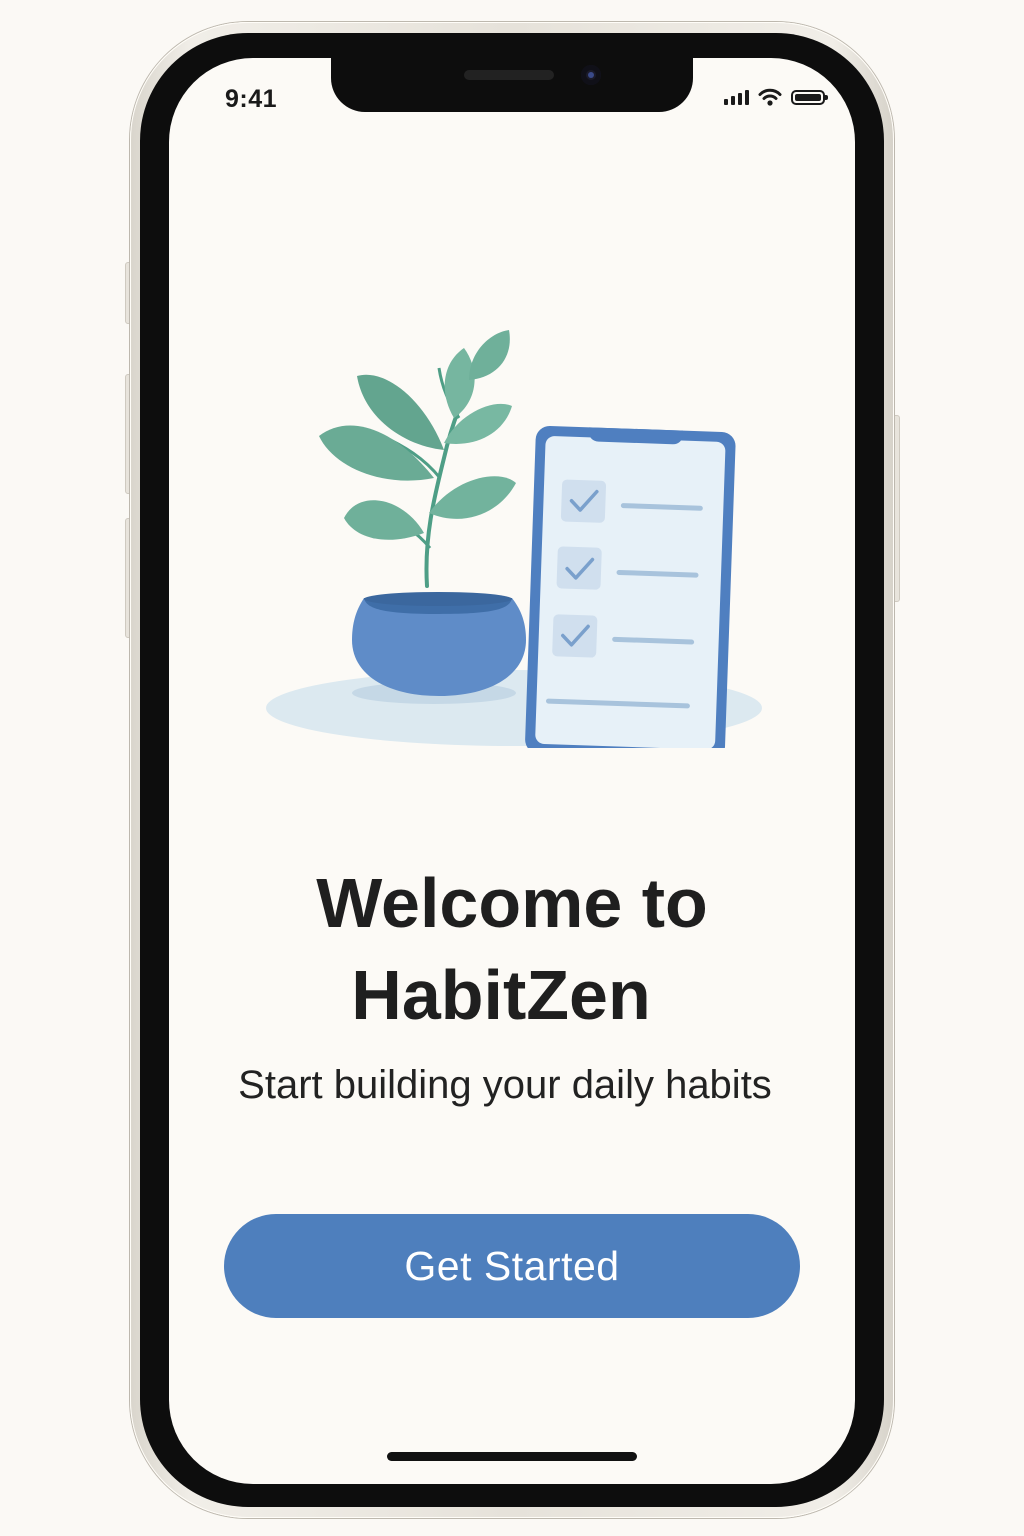 This screenshot has height=1536, width=1024. I want to click on plant-icon, so click(417, 459).